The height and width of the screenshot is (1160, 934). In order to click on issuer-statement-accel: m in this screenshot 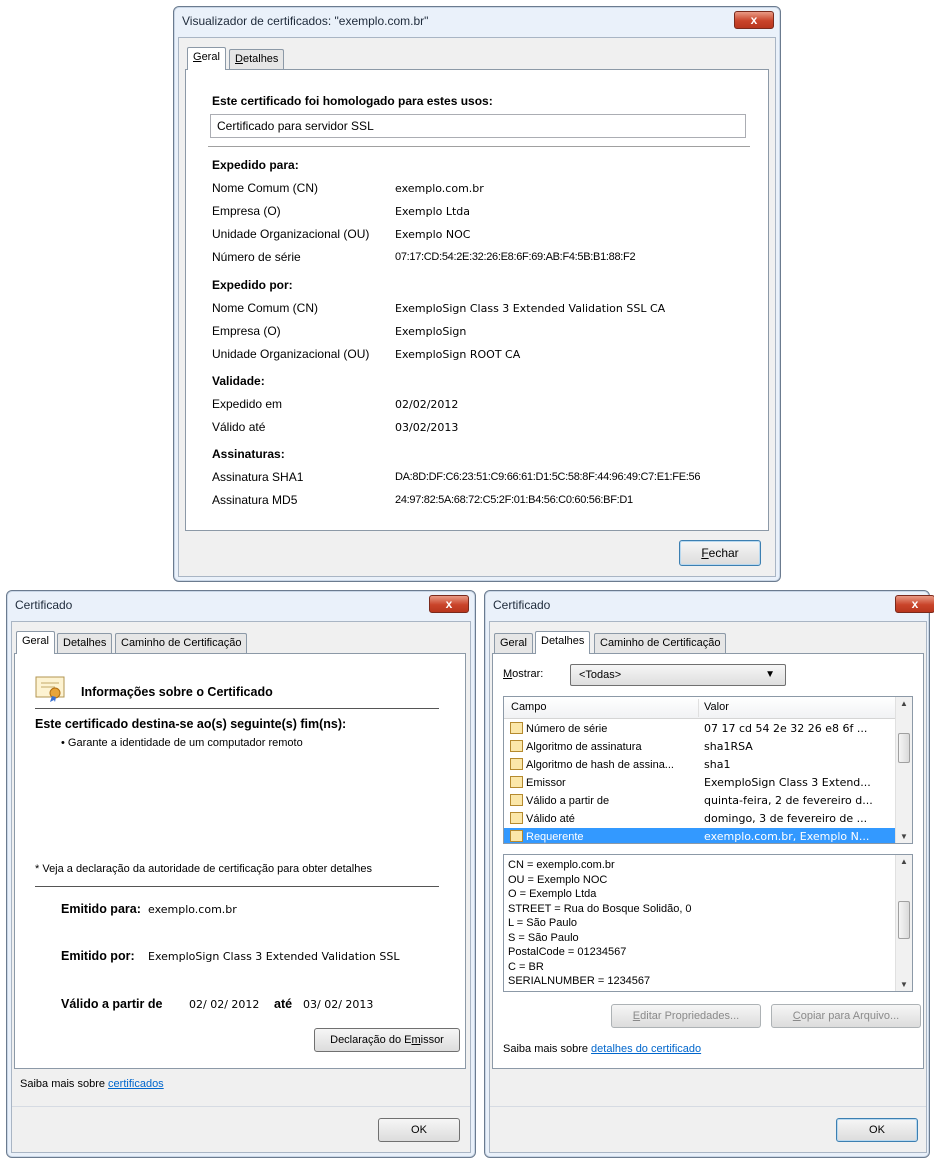, I will do `click(416, 1040)`.